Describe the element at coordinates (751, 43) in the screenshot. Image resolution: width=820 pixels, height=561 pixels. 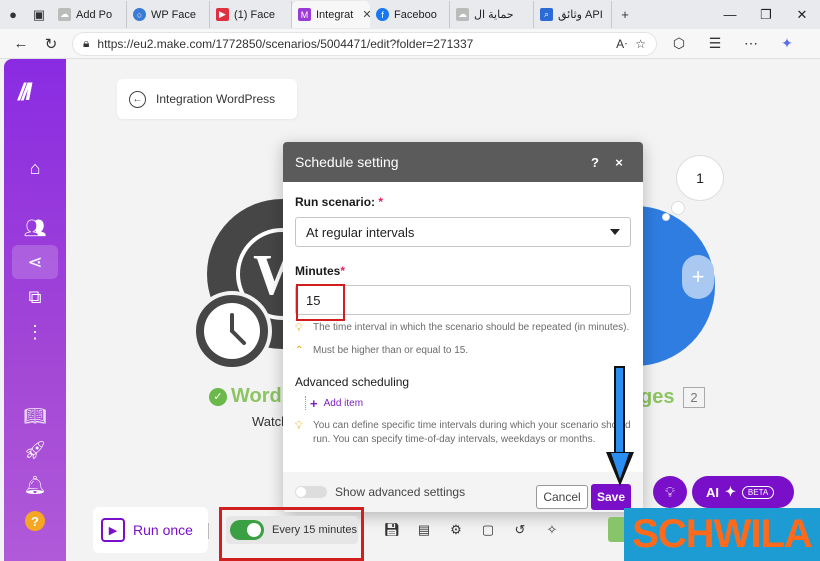
I see `more-menu-icon: ⋯` at that location.